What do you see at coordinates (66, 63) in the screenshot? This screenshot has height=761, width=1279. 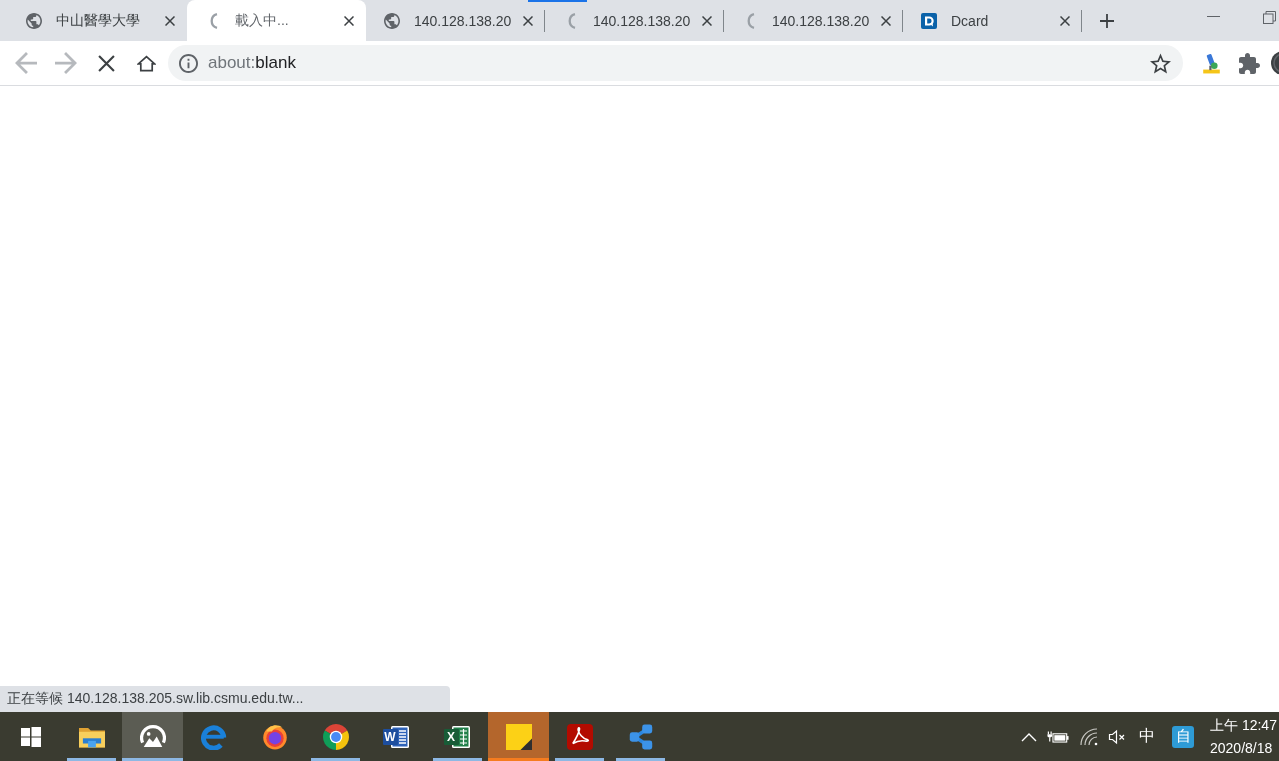 I see `right-arrow-icon` at bounding box center [66, 63].